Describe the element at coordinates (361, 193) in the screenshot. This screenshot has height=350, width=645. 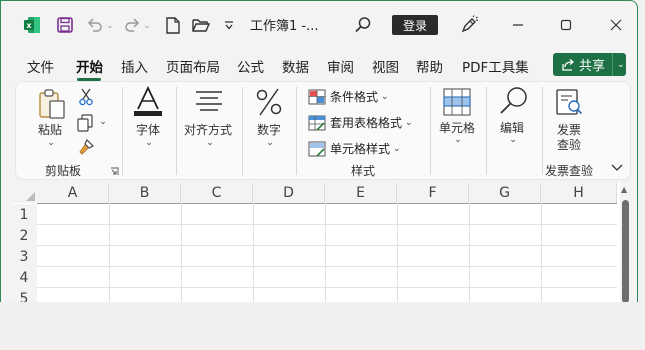
I see `column-header: E` at that location.